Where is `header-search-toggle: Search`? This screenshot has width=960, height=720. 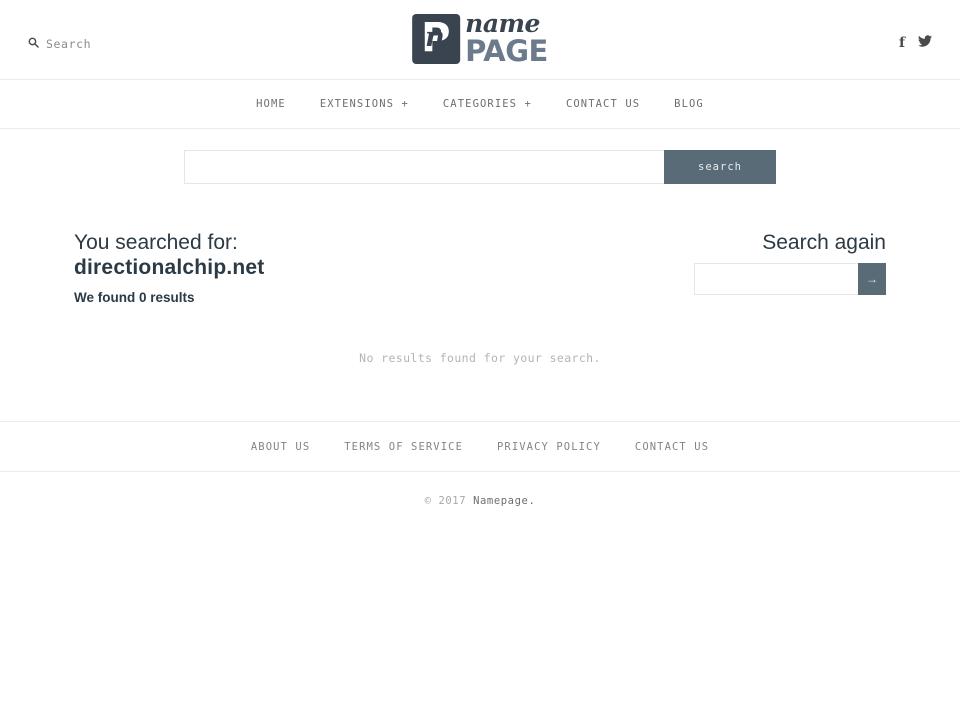 header-search-toggle: Search is located at coordinates (59, 44).